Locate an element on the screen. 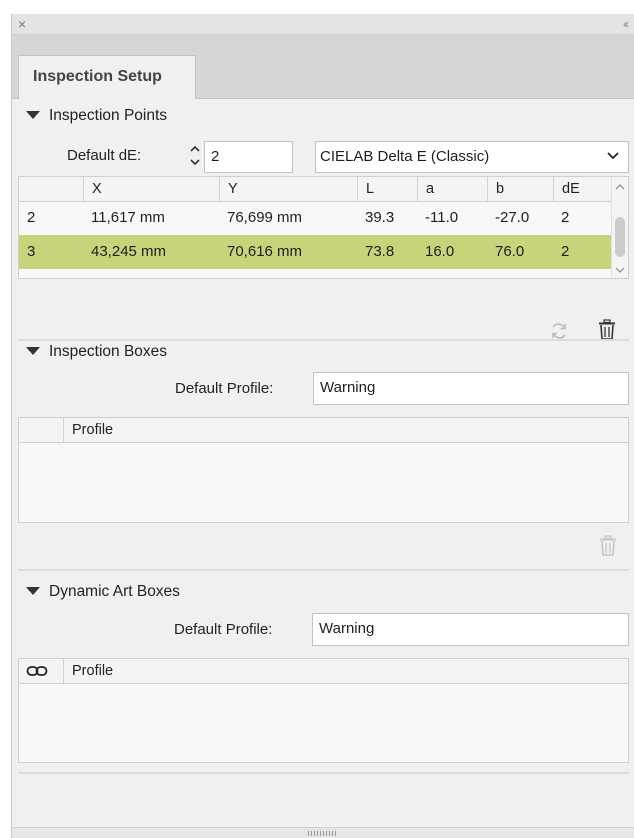 This screenshot has width=634, height=838. cell-y: 76,699 mm is located at coordinates (265, 217).